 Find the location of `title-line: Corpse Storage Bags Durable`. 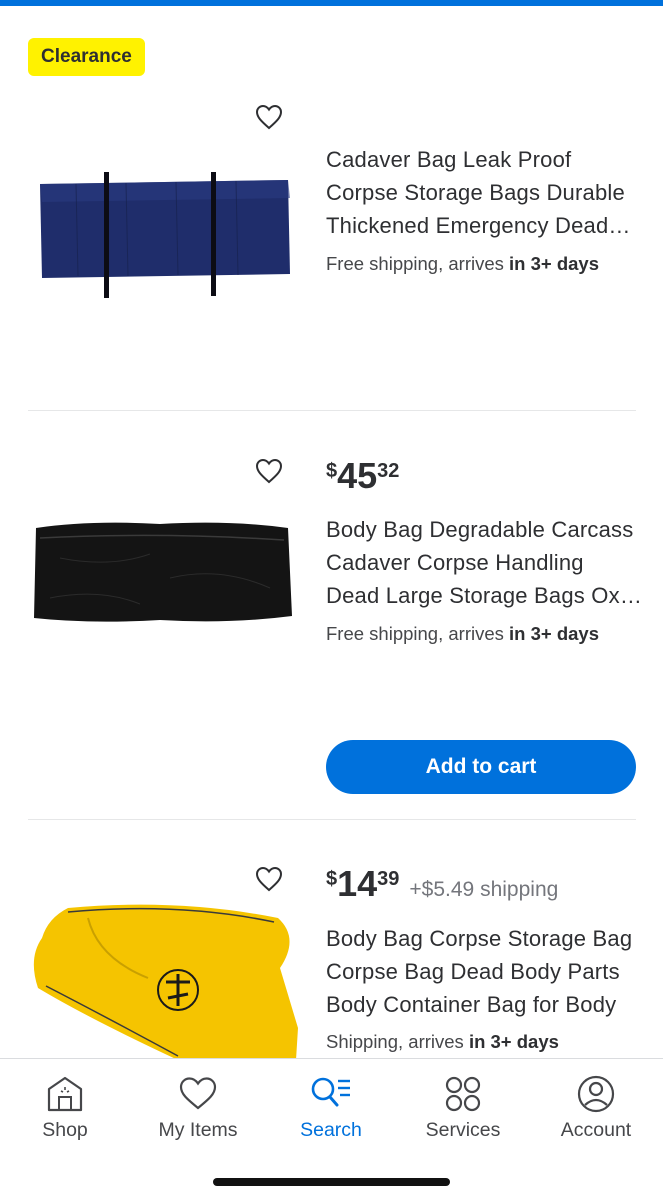

title-line: Corpse Storage Bags Durable is located at coordinates (475, 192).